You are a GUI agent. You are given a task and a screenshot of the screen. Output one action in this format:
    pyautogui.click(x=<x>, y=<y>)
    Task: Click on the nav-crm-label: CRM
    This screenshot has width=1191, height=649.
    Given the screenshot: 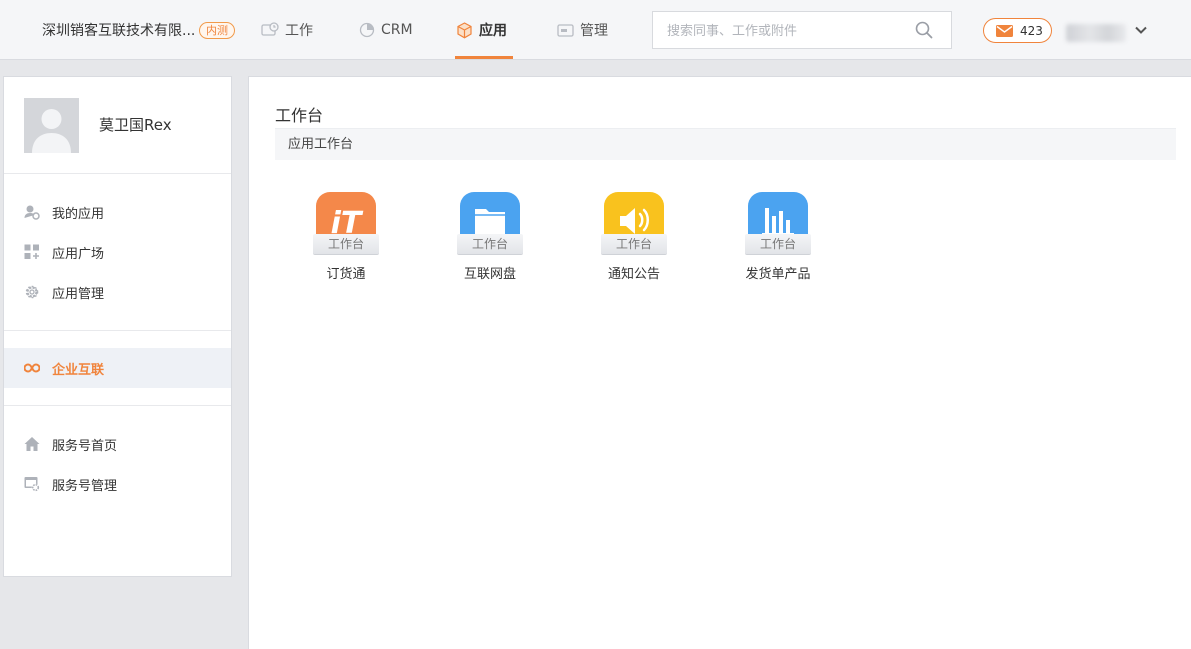 What is the action you would take?
    pyautogui.click(x=397, y=30)
    